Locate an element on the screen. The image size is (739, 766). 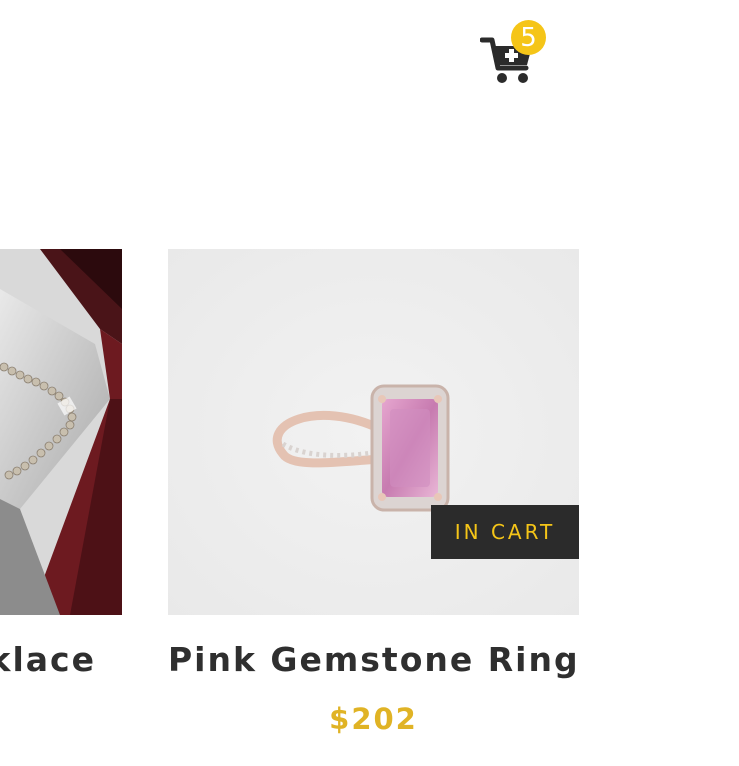
pearl-necklace-photo is located at coordinates (61, 432).